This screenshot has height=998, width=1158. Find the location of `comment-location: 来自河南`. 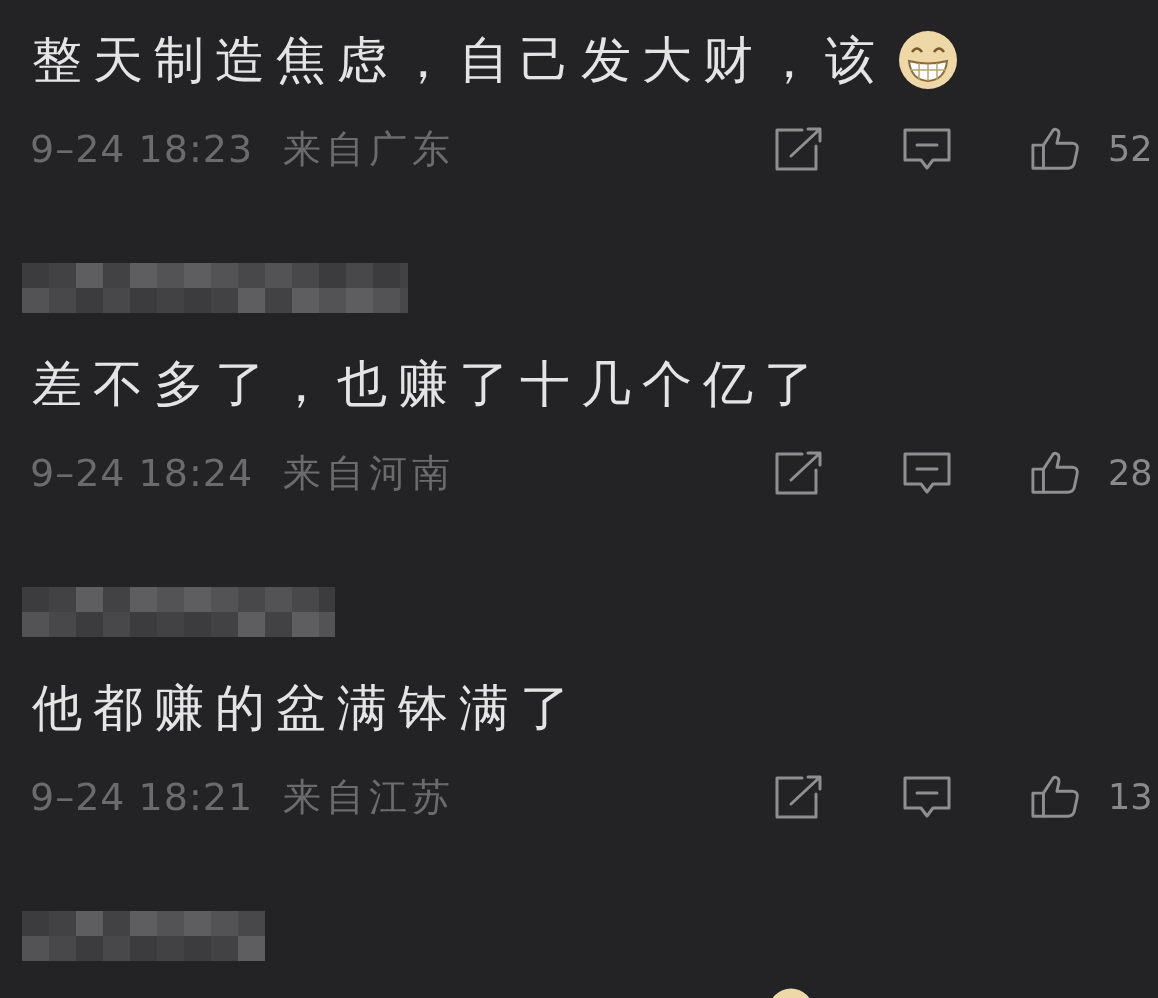

comment-location: 来自河南 is located at coordinates (369, 473).